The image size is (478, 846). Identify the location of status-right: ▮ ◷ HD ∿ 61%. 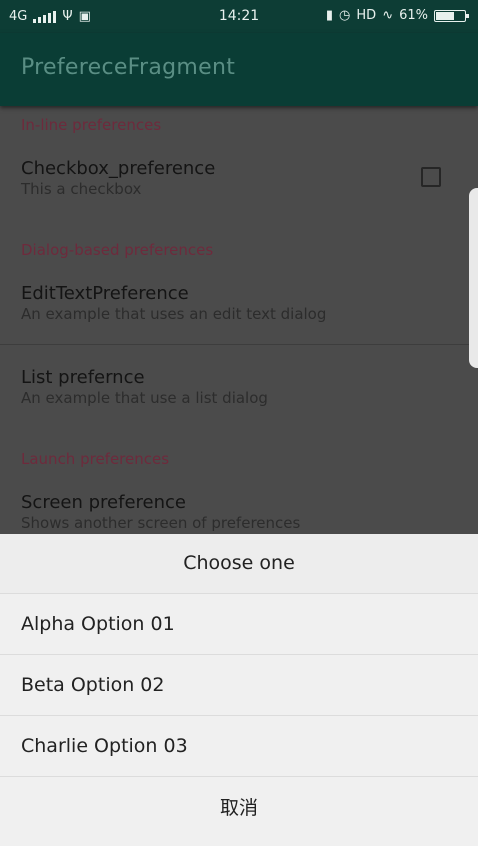
(397, 15).